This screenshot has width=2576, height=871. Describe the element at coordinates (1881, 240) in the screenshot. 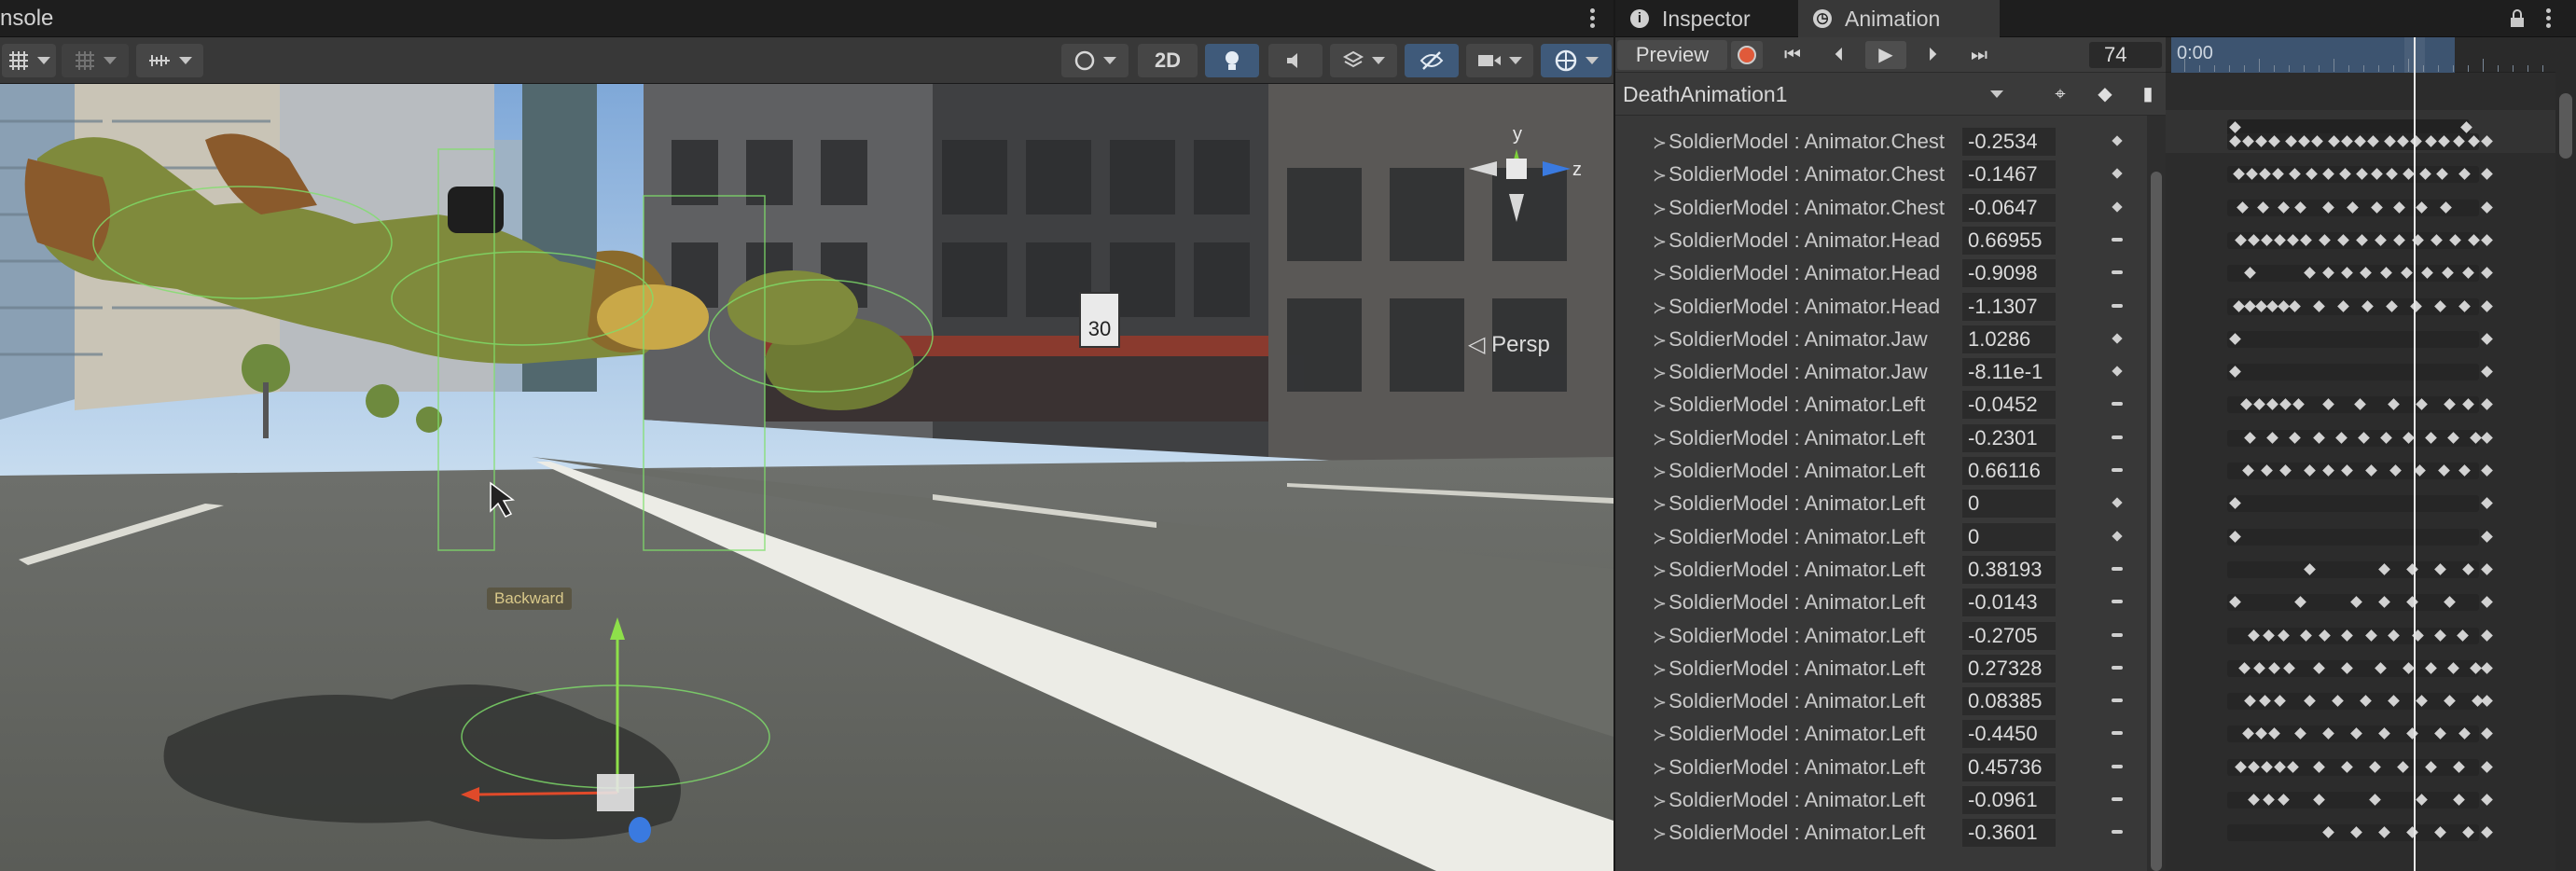

I see `property-row: SoldierModel : Animator.Head0.66955` at that location.